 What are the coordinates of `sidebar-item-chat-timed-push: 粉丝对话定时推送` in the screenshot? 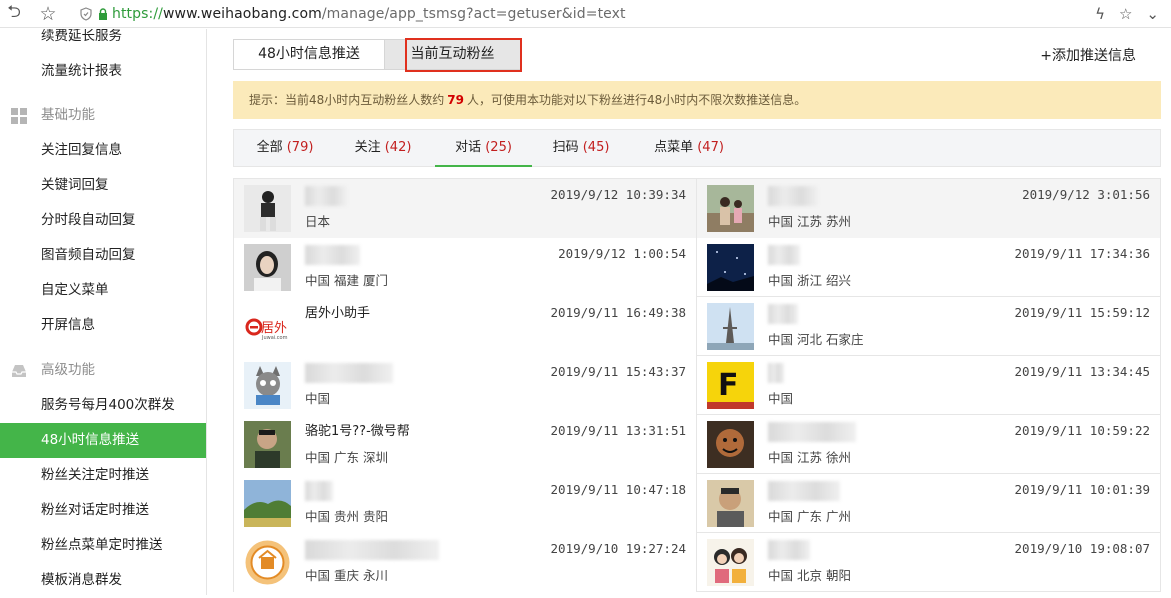 It's located at (103, 510).